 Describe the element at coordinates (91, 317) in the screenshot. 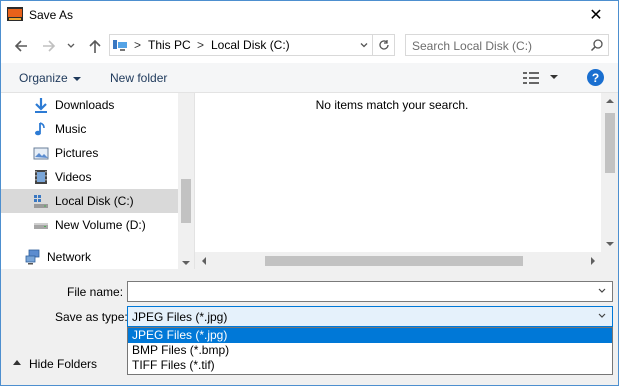

I see `save-as-type-label: Save as type:` at that location.